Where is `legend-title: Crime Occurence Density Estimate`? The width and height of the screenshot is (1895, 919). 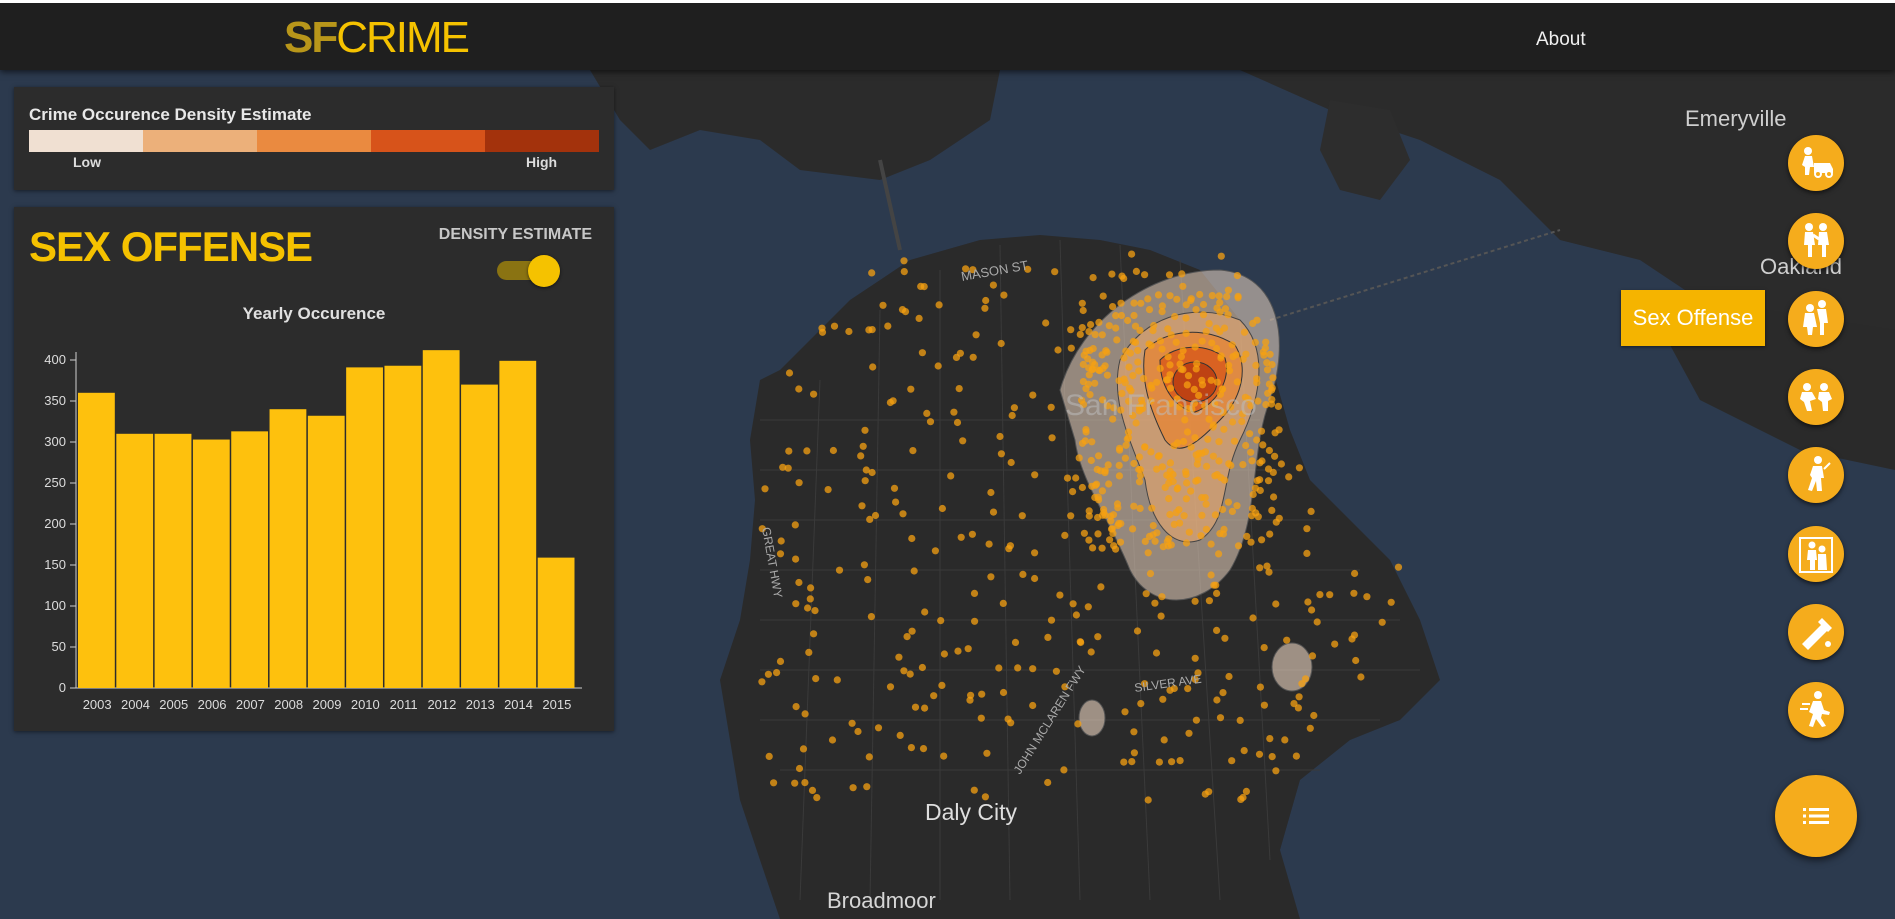 legend-title: Crime Occurence Density Estimate is located at coordinates (170, 114).